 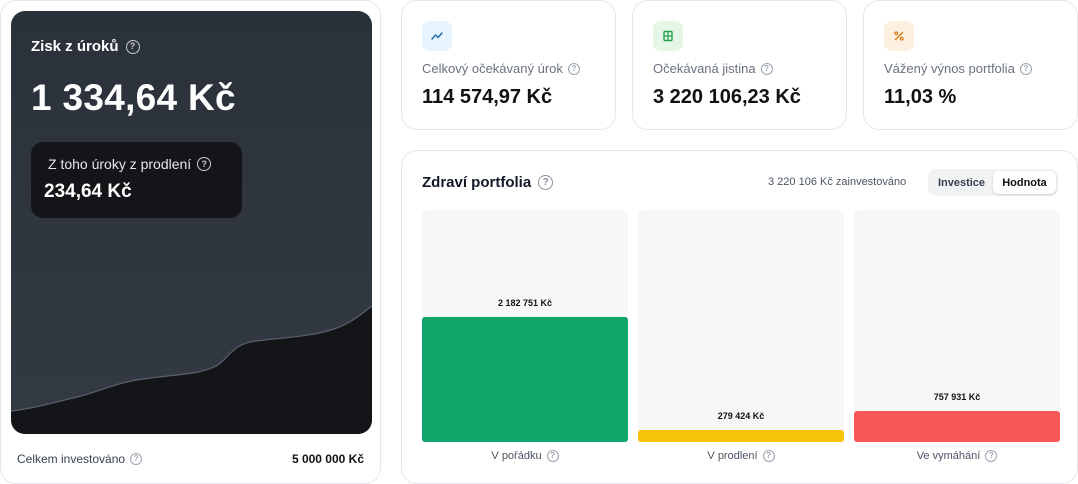 What do you see at coordinates (88, 191) in the screenshot?
I see `late-interest-value: 234,64 Kč` at bounding box center [88, 191].